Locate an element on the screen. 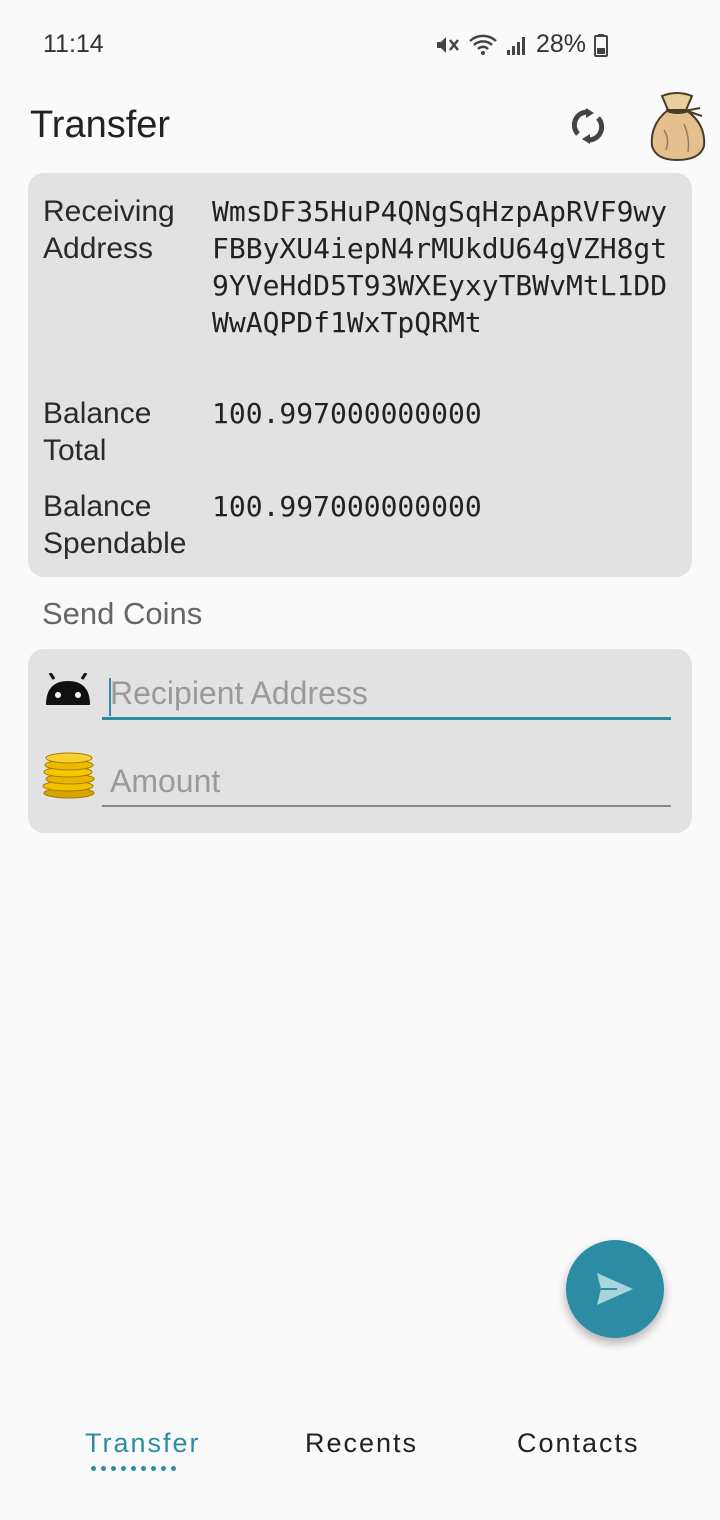 Image resolution: width=720 pixels, height=1520 pixels. bottom-navigation: Transfer Recents Contacts is located at coordinates (360, 1460).